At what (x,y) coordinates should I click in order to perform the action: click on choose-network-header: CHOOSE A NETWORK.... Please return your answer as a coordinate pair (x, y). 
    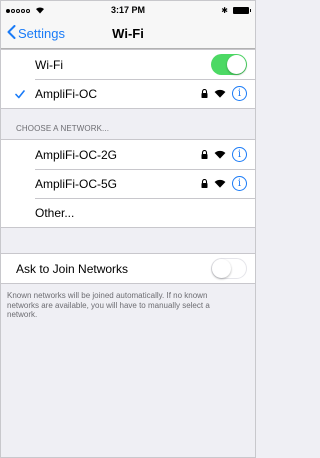
    Looking at the image, I should click on (63, 128).